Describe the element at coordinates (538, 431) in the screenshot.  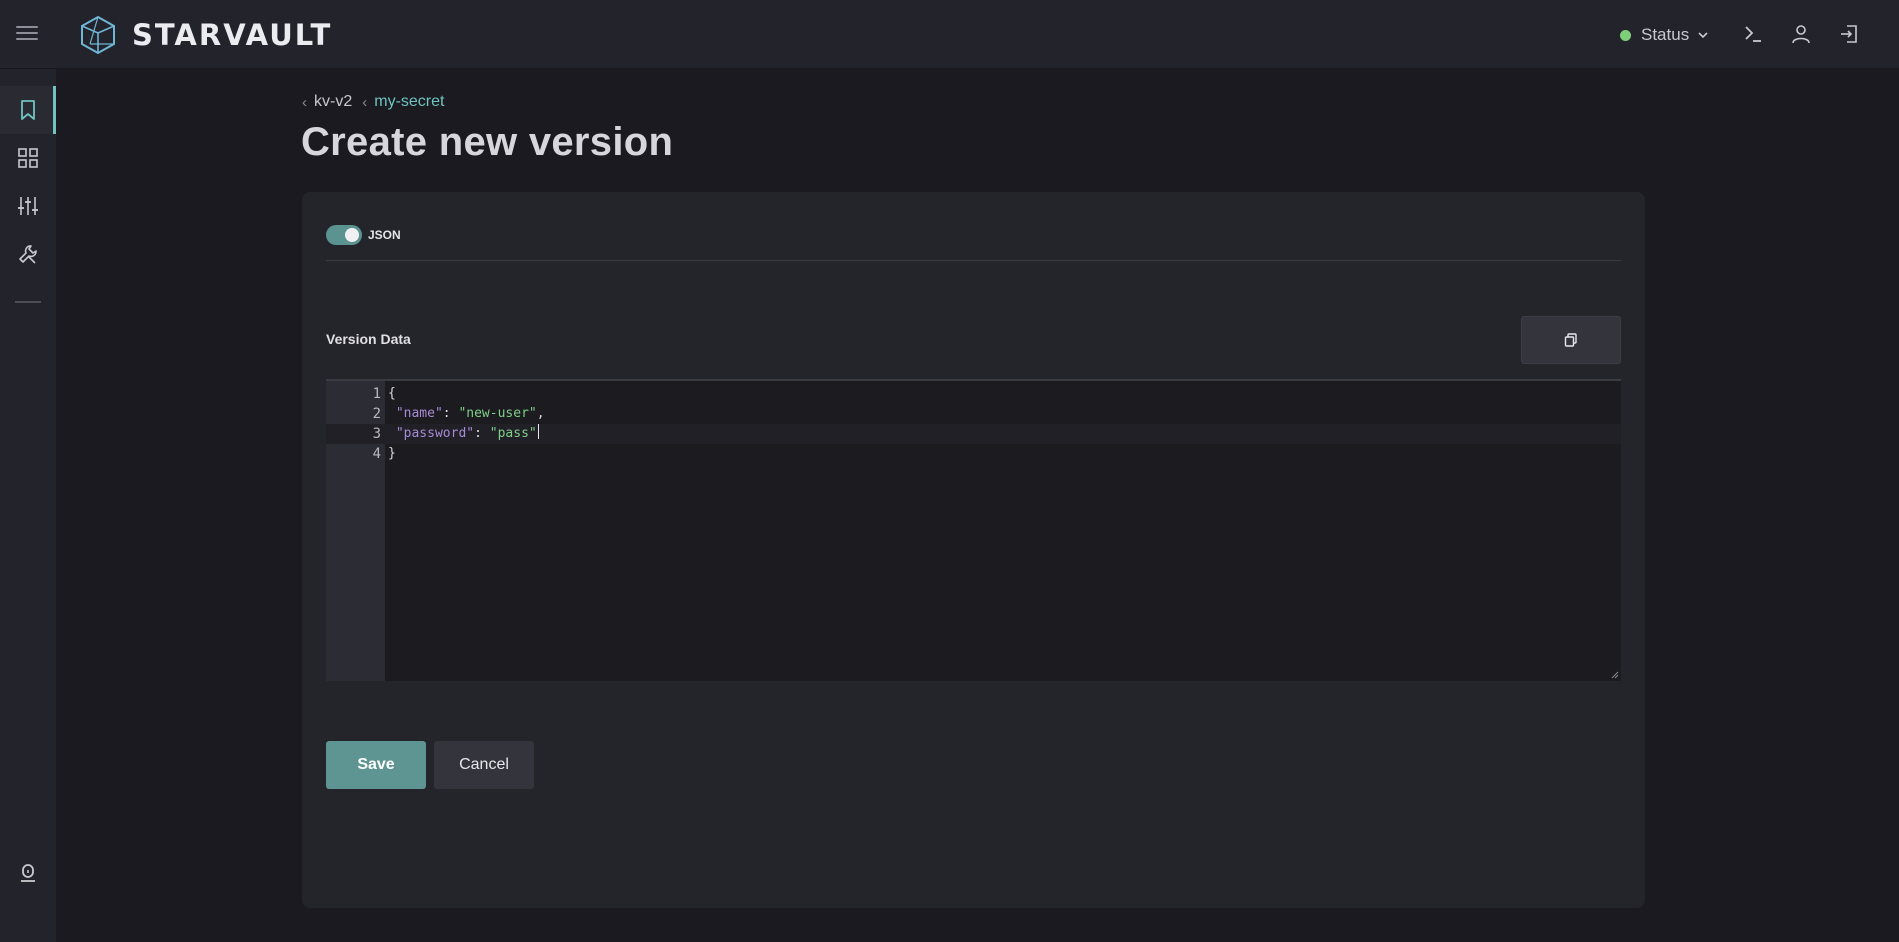
I see `text-cursor` at that location.